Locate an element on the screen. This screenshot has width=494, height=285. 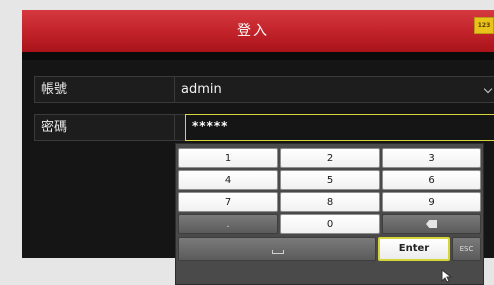
key-0: 0 is located at coordinates (330, 224).